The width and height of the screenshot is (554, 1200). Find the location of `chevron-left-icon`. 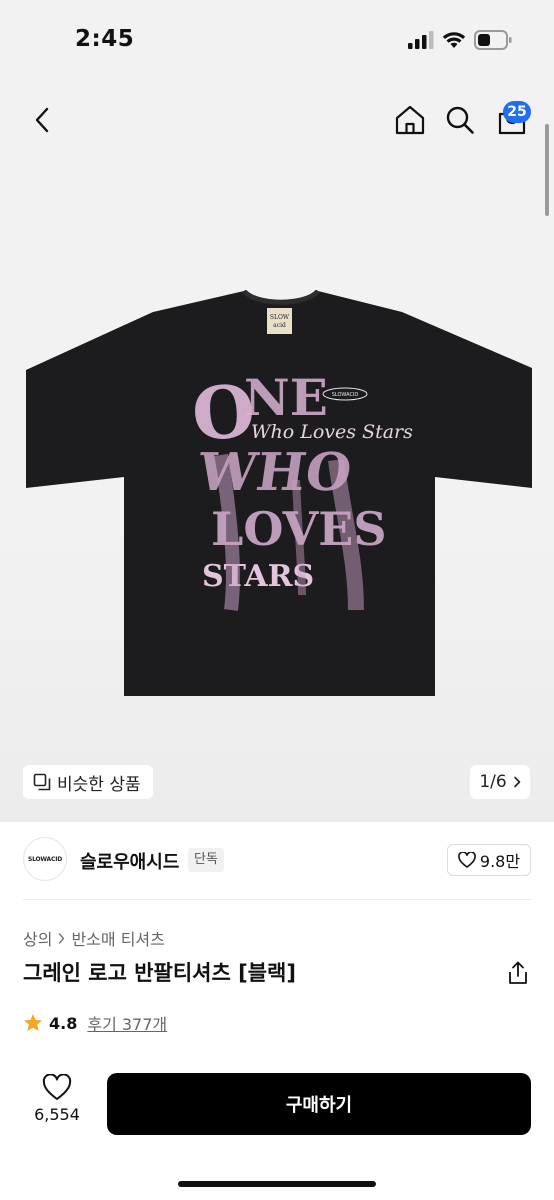

chevron-left-icon is located at coordinates (42, 120).